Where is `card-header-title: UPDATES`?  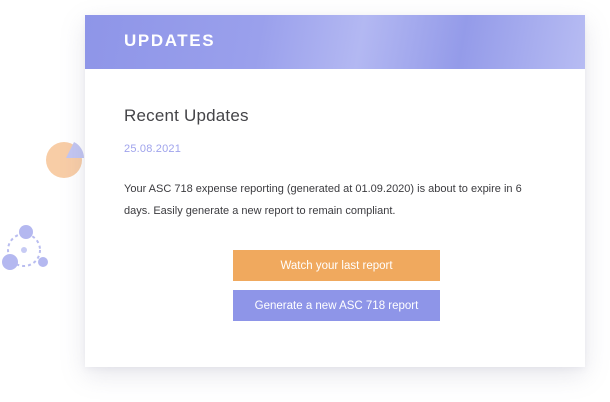 card-header-title: UPDATES is located at coordinates (170, 40).